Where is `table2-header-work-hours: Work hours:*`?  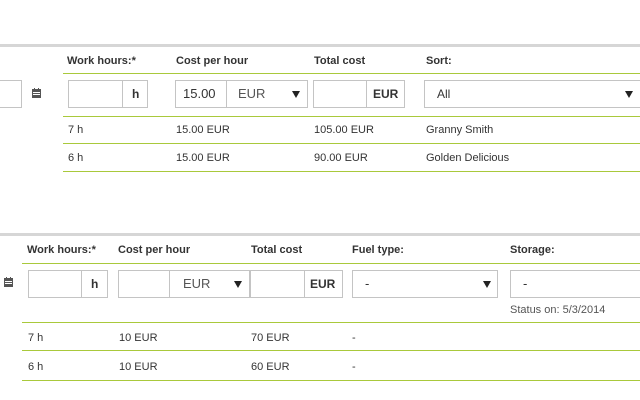
table2-header-work-hours: Work hours:* is located at coordinates (61, 250).